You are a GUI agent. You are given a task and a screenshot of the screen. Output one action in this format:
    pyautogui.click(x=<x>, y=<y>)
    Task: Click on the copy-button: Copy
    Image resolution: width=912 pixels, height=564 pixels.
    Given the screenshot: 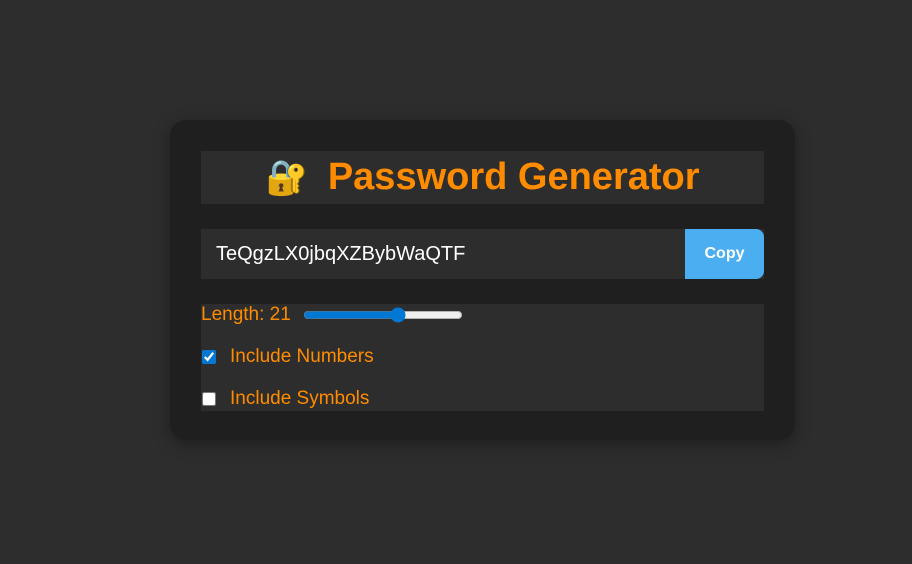 What is the action you would take?
    pyautogui.click(x=724, y=254)
    